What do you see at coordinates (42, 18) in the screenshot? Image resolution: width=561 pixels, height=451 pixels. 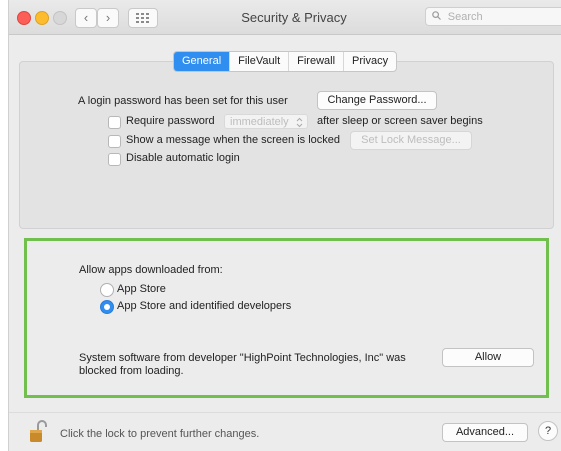 I see `minimize-window-button` at bounding box center [42, 18].